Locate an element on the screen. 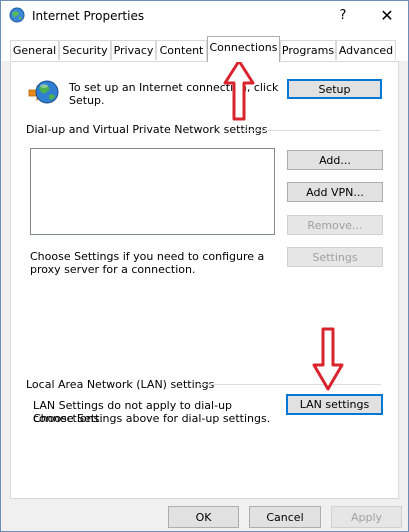 This screenshot has width=409, height=532. tab-general: General is located at coordinates (34, 50).